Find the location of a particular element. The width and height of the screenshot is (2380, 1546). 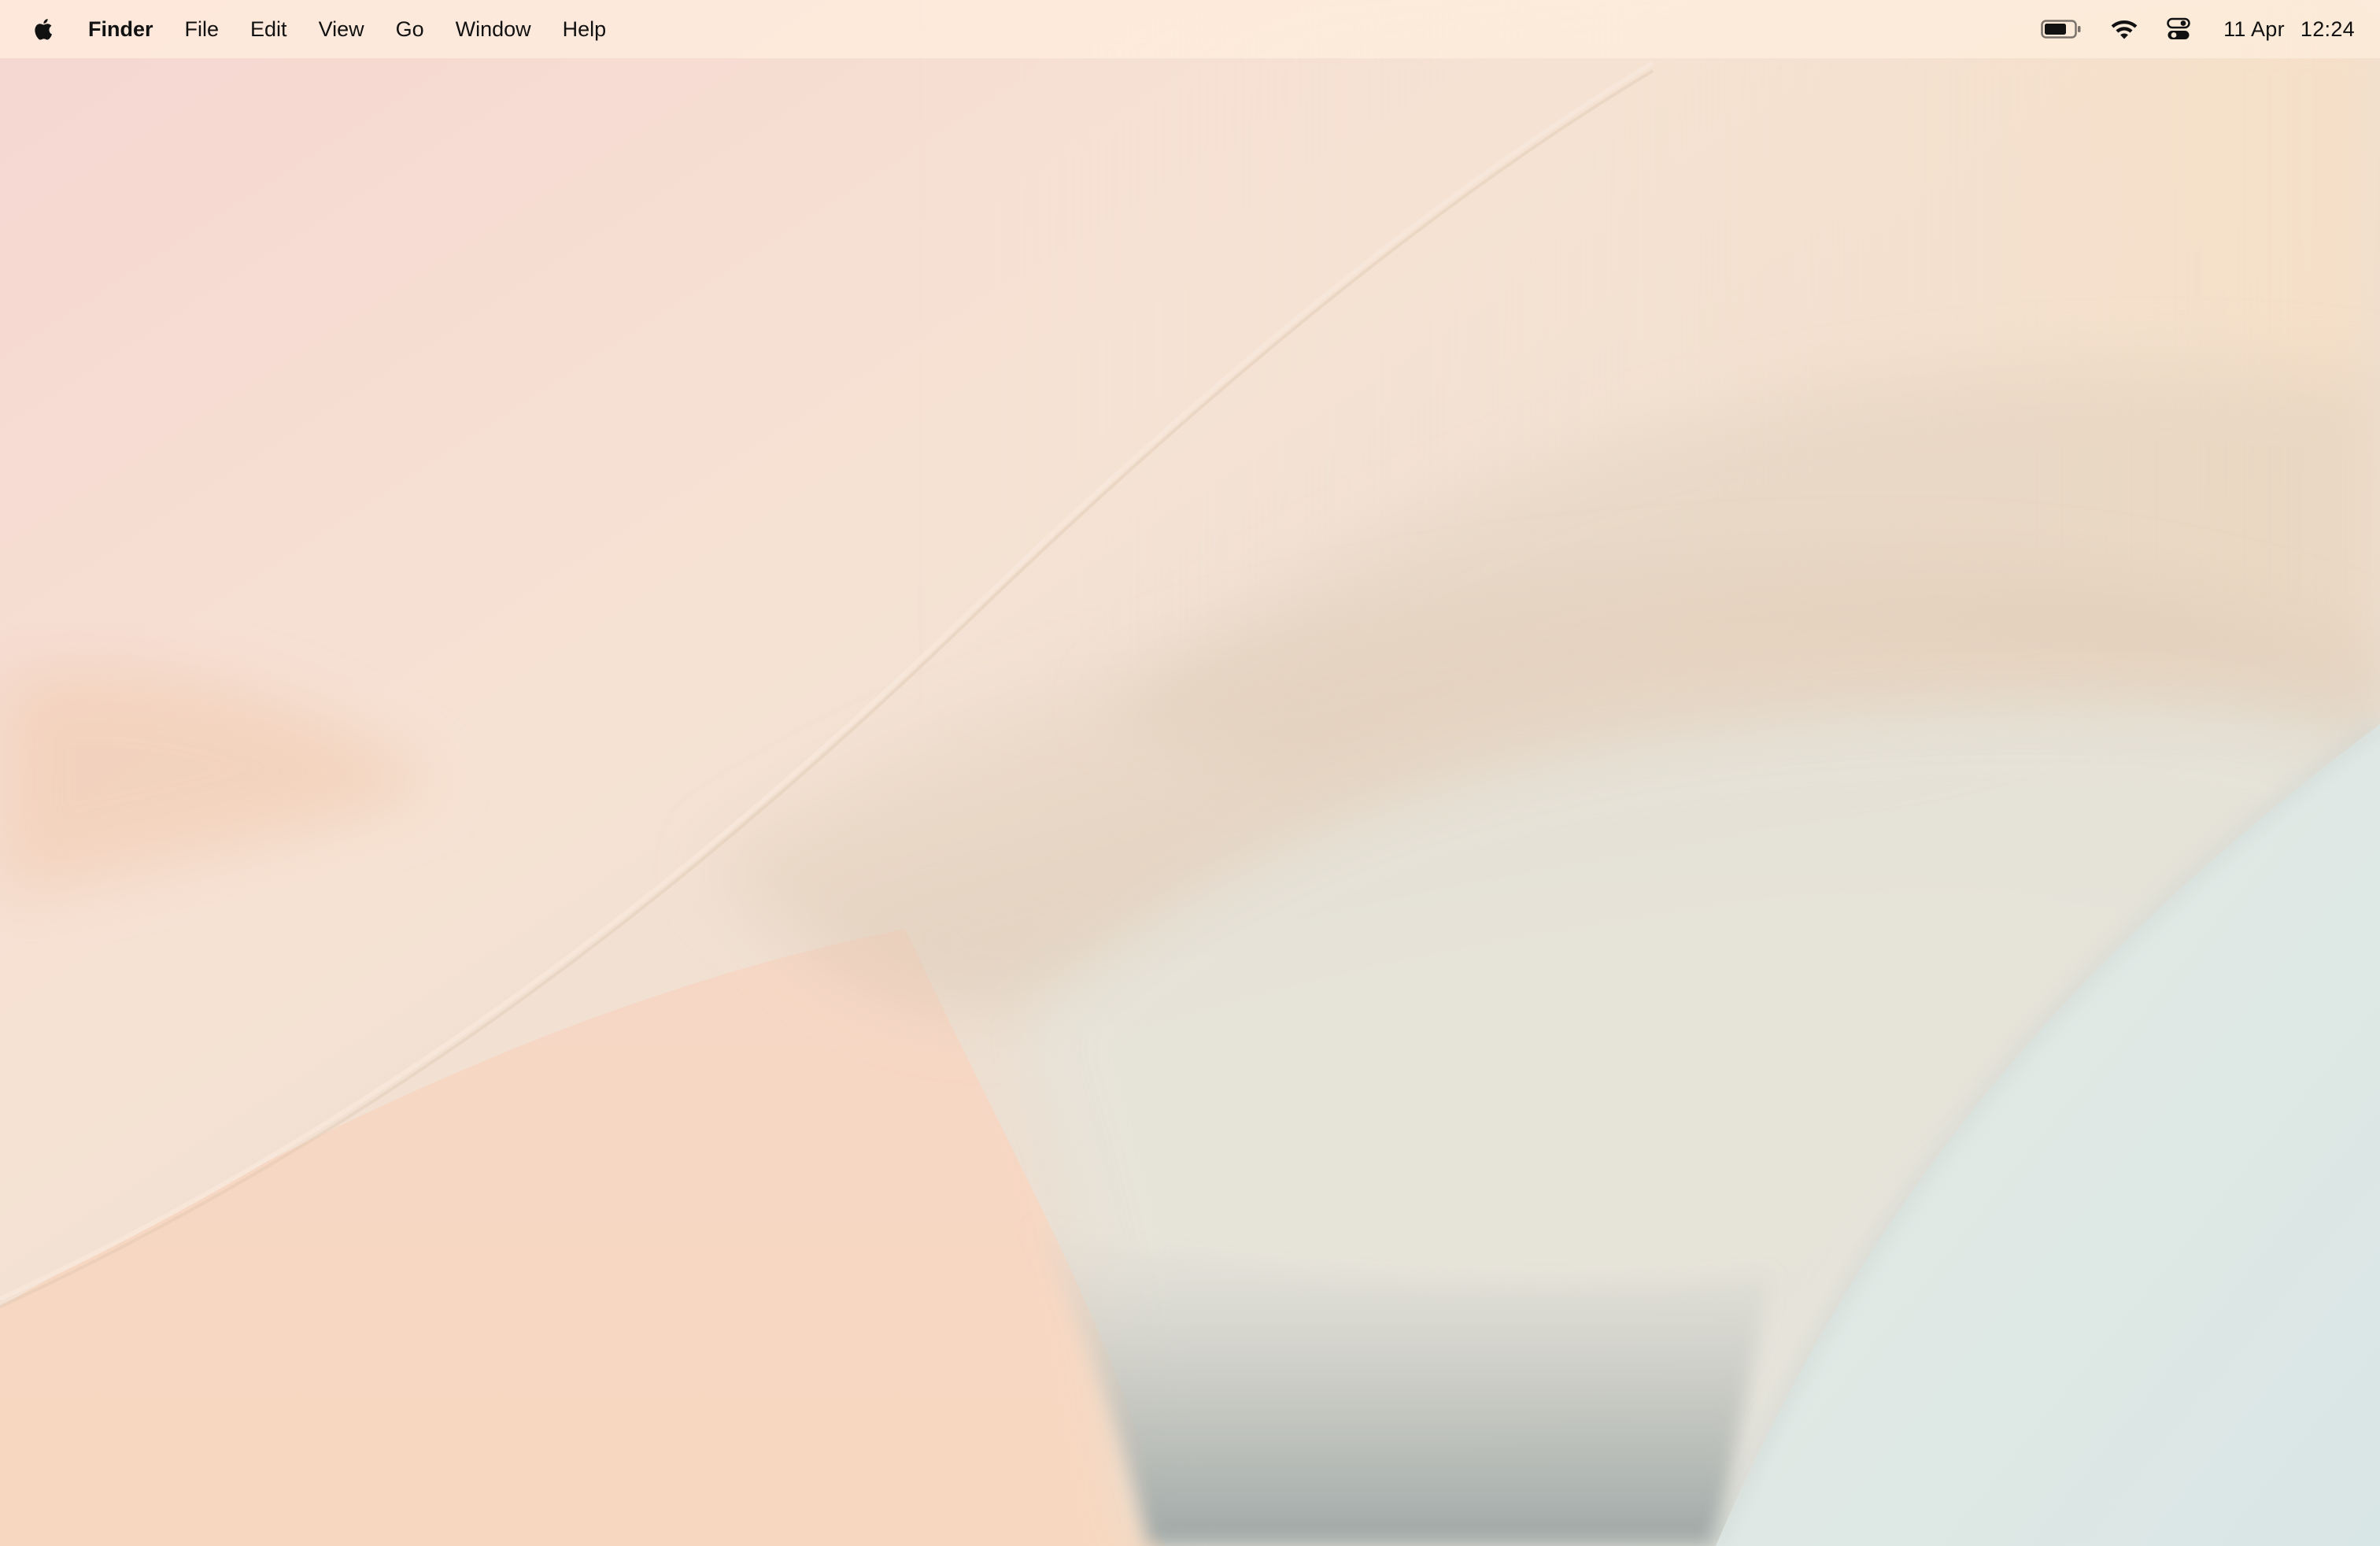

clock-date: 11 Apr is located at coordinates (2254, 29).